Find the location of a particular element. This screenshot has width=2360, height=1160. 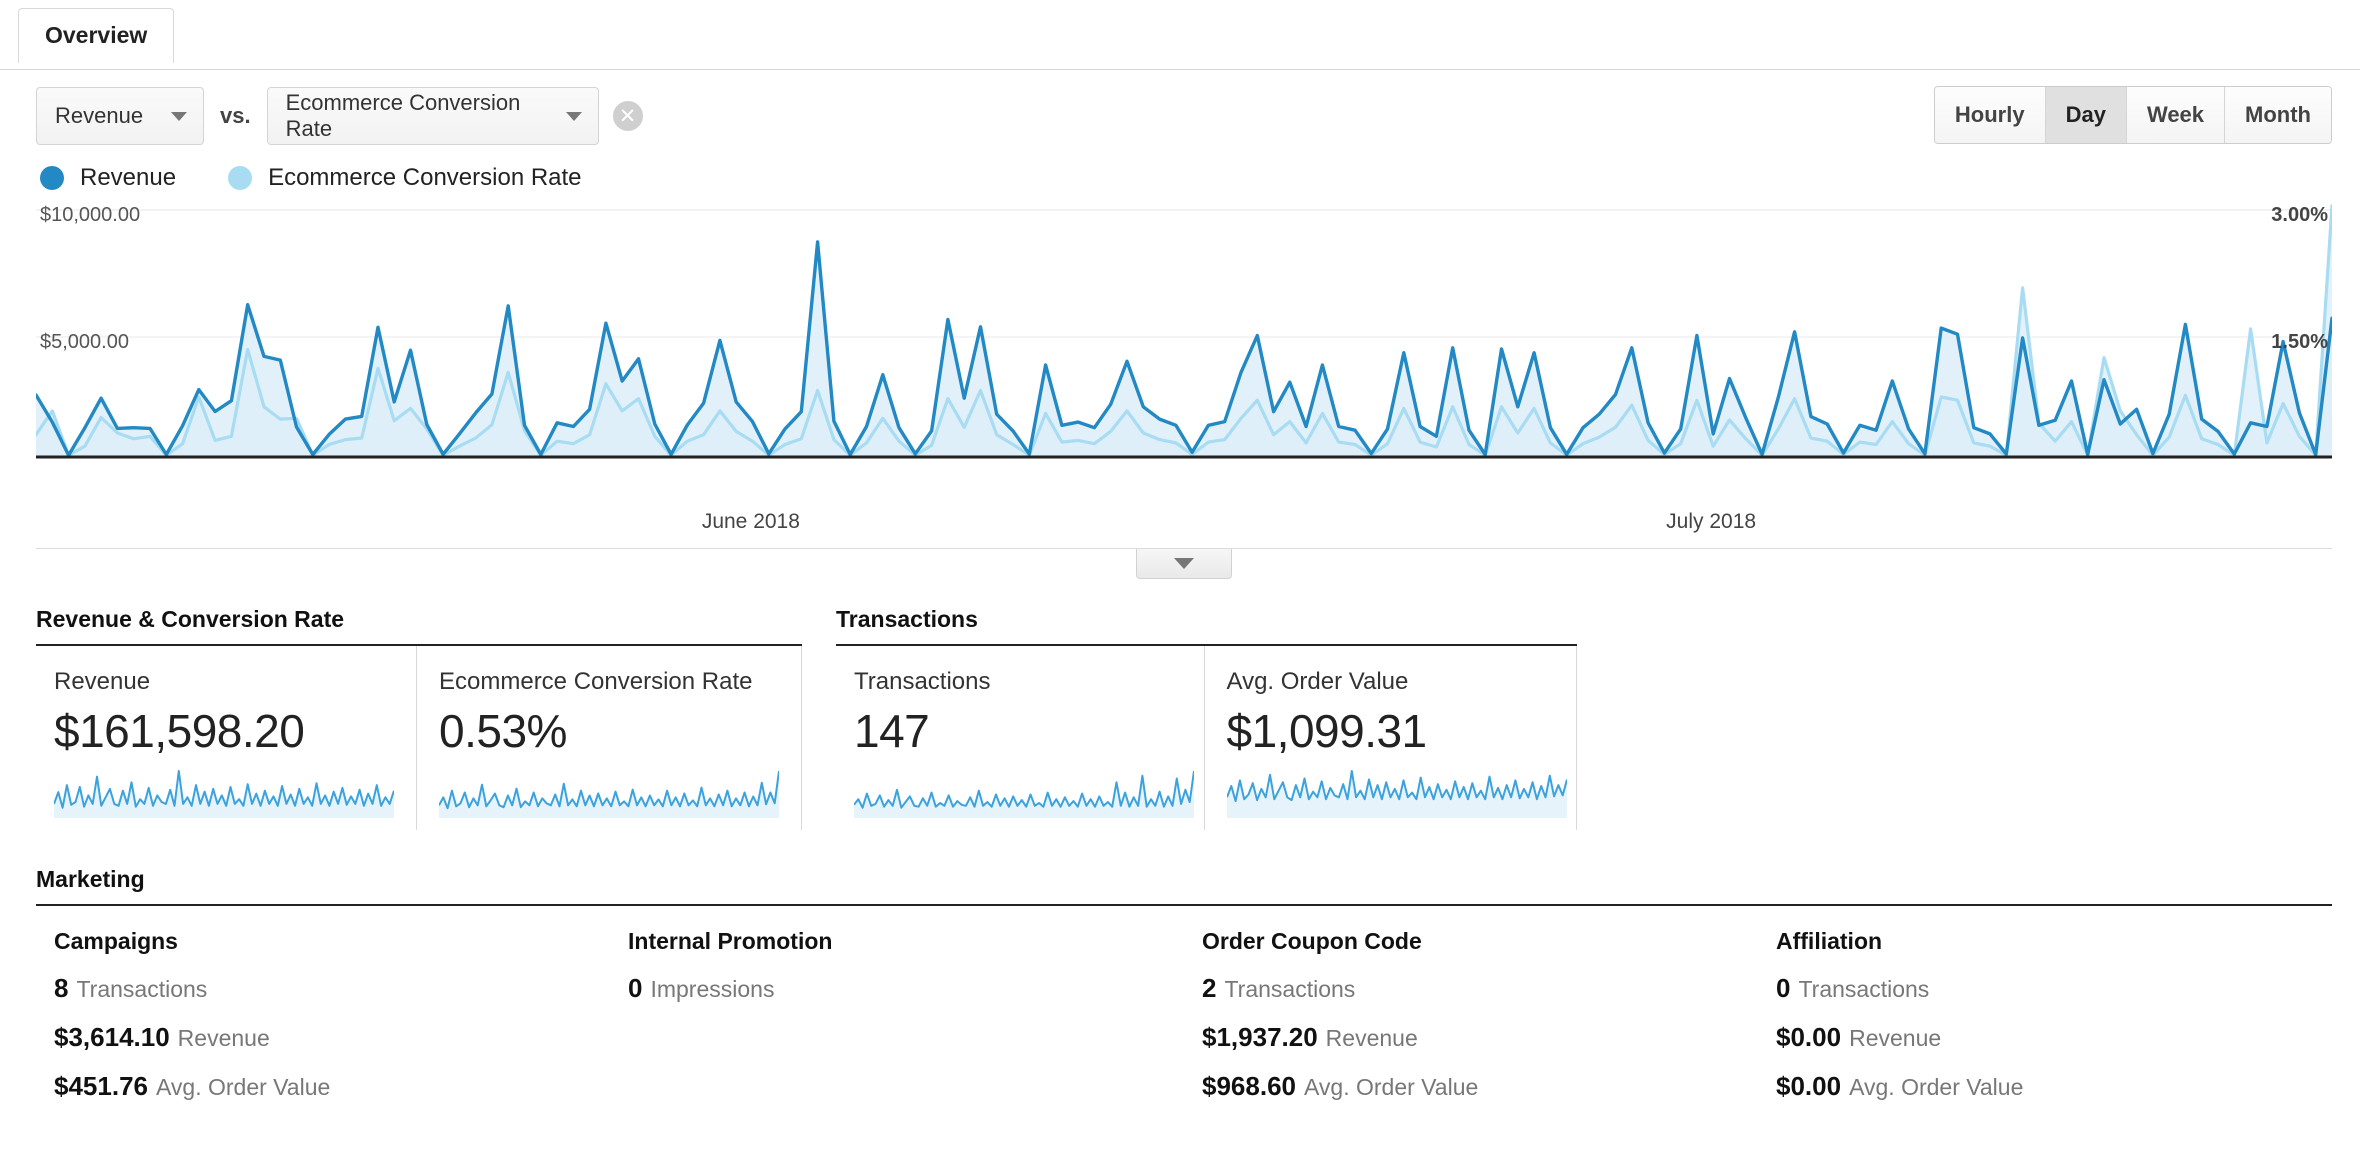

marketing-column-title: Campaigns is located at coordinates (116, 941).